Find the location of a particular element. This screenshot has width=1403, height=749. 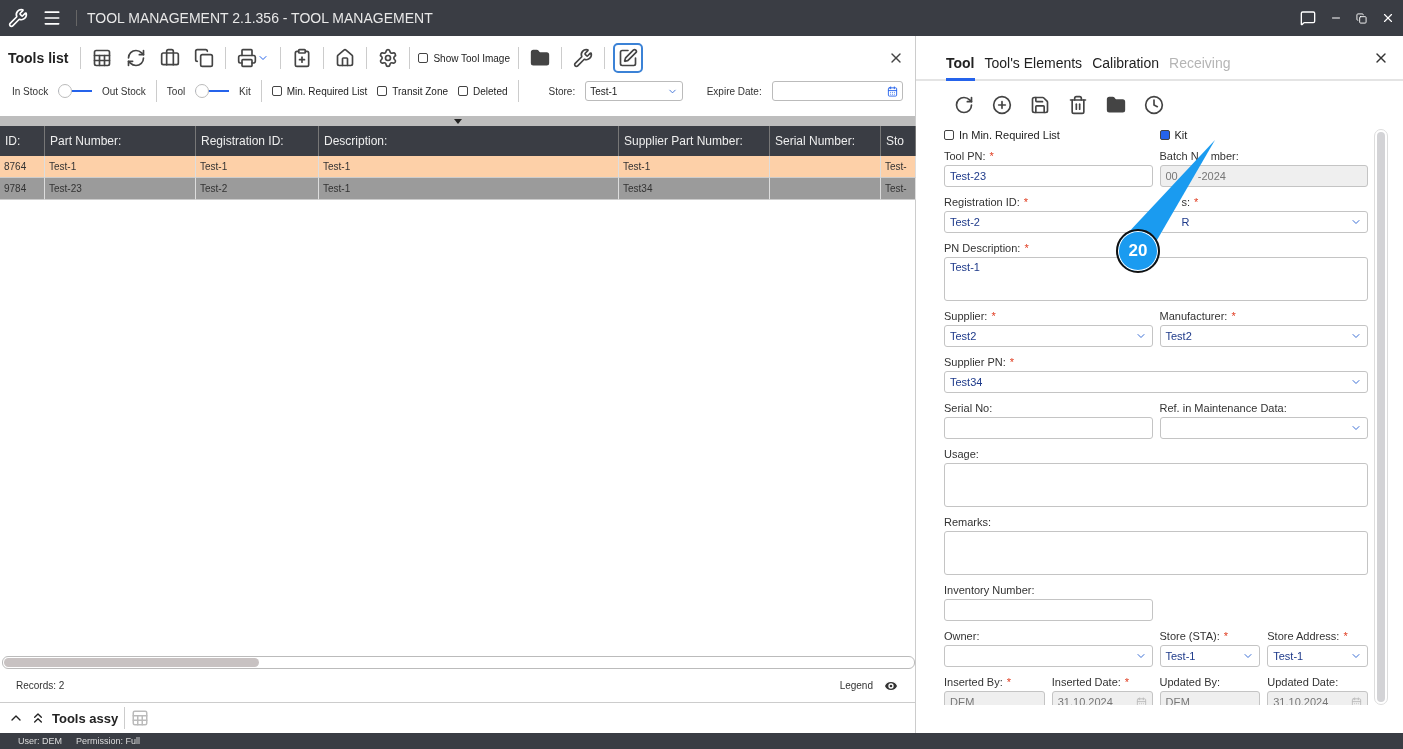

field-label: Manufacturer: is located at coordinates (1193, 316).